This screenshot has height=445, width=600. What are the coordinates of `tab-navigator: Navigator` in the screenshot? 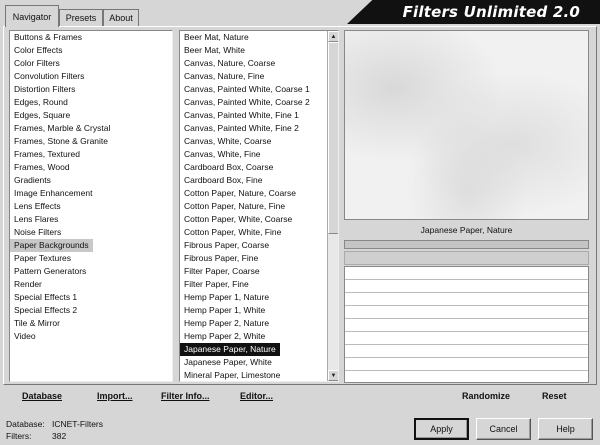 It's located at (32, 16).